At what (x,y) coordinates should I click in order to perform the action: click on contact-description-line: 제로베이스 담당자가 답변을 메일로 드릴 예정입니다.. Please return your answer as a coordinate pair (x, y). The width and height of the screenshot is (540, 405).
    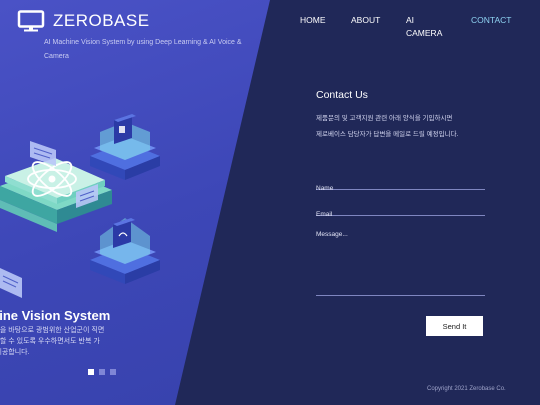
    Looking at the image, I should click on (387, 134).